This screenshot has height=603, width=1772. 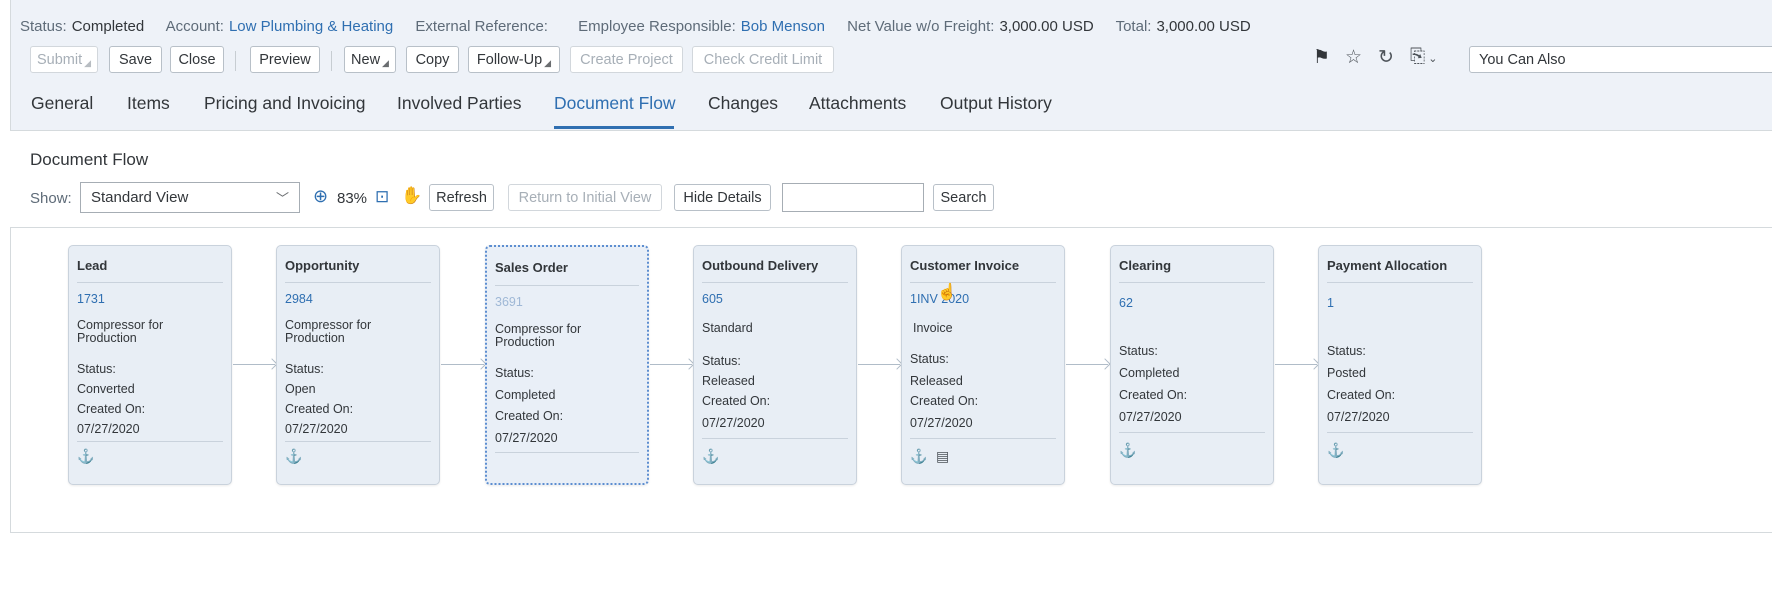 I want to click on copy-button: Copy, so click(x=432, y=59).